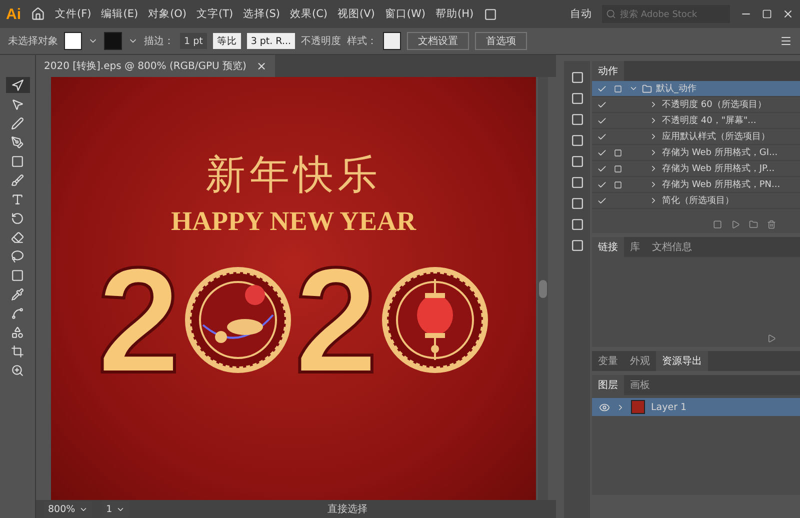  What do you see at coordinates (604, 407) in the screenshot?
I see `eye-icon` at bounding box center [604, 407].